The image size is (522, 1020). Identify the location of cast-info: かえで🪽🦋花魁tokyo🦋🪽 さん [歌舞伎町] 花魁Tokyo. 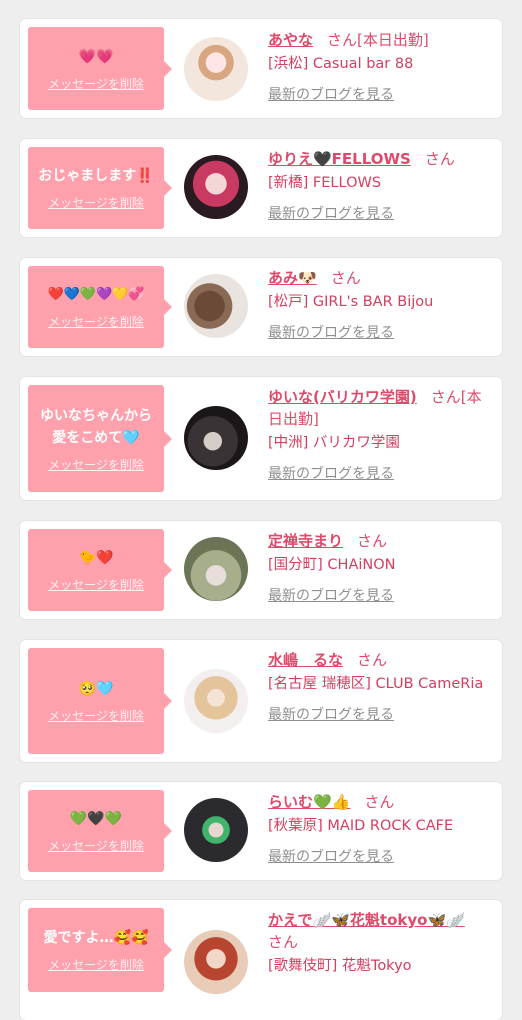
(381, 943).